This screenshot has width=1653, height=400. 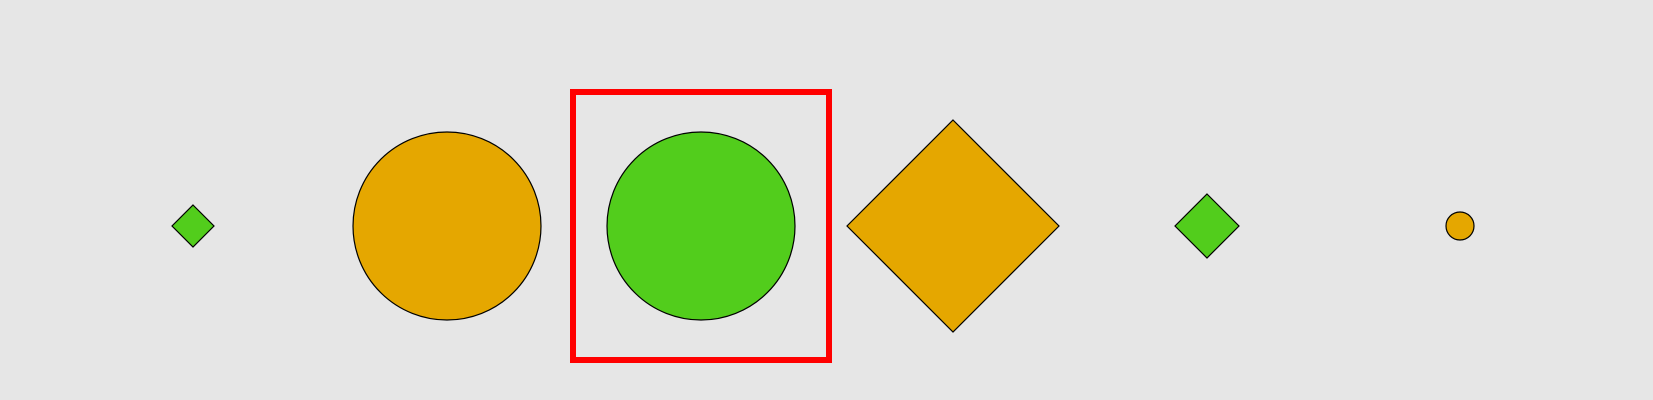 I want to click on orange-diamond-large, so click(x=953, y=226).